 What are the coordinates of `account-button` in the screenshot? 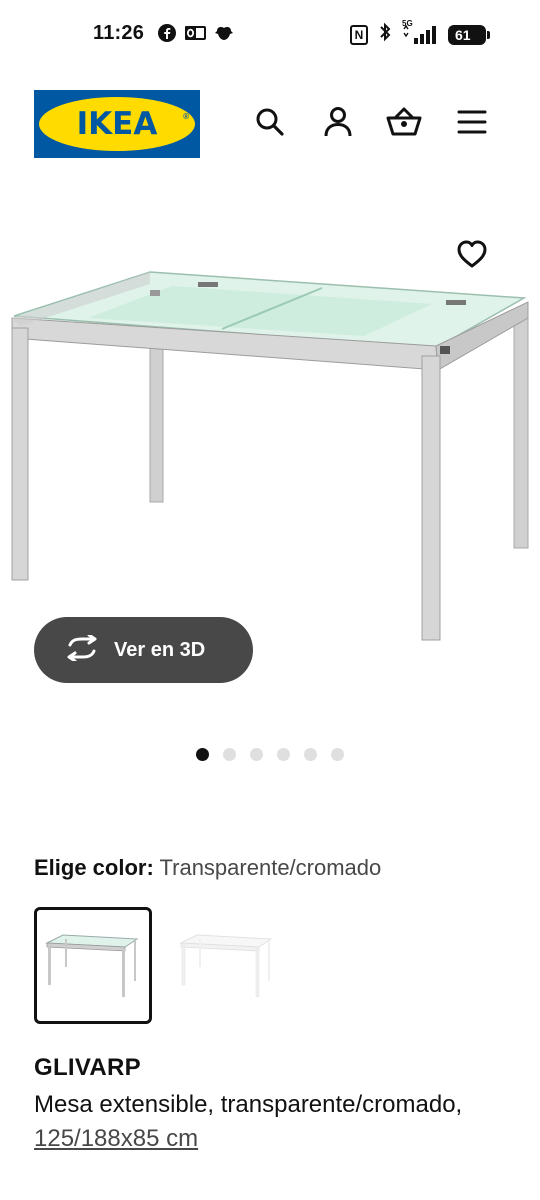 It's located at (338, 124).